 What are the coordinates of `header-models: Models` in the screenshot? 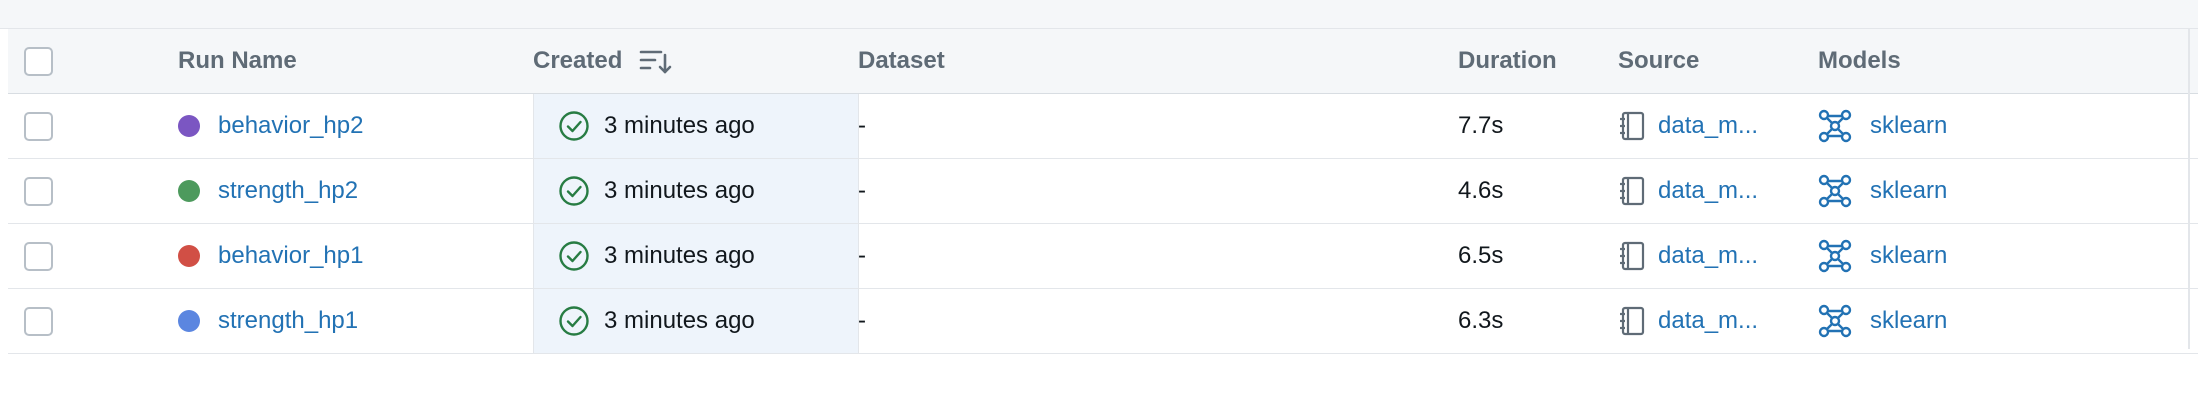 It's located at (1993, 61).